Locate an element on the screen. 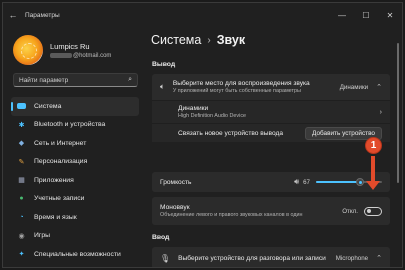 This screenshot has width=405, height=270. sidebar-item-label: Учетные записи is located at coordinates (59, 199).